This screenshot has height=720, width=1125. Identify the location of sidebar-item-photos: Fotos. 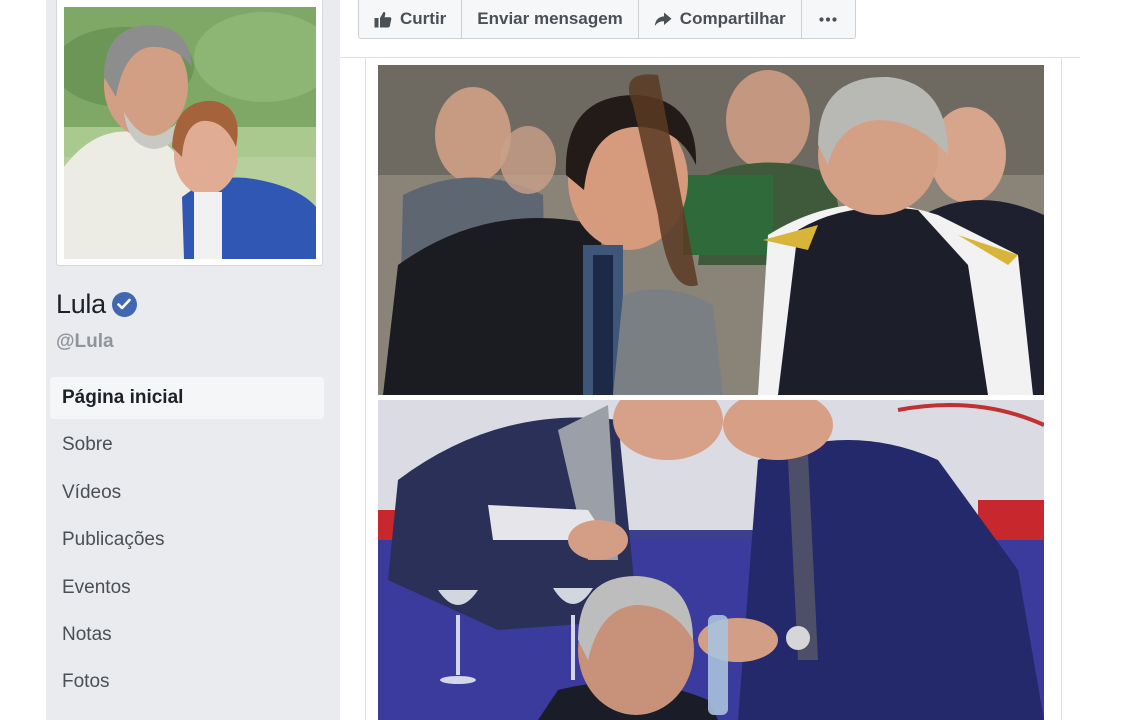
(187, 682).